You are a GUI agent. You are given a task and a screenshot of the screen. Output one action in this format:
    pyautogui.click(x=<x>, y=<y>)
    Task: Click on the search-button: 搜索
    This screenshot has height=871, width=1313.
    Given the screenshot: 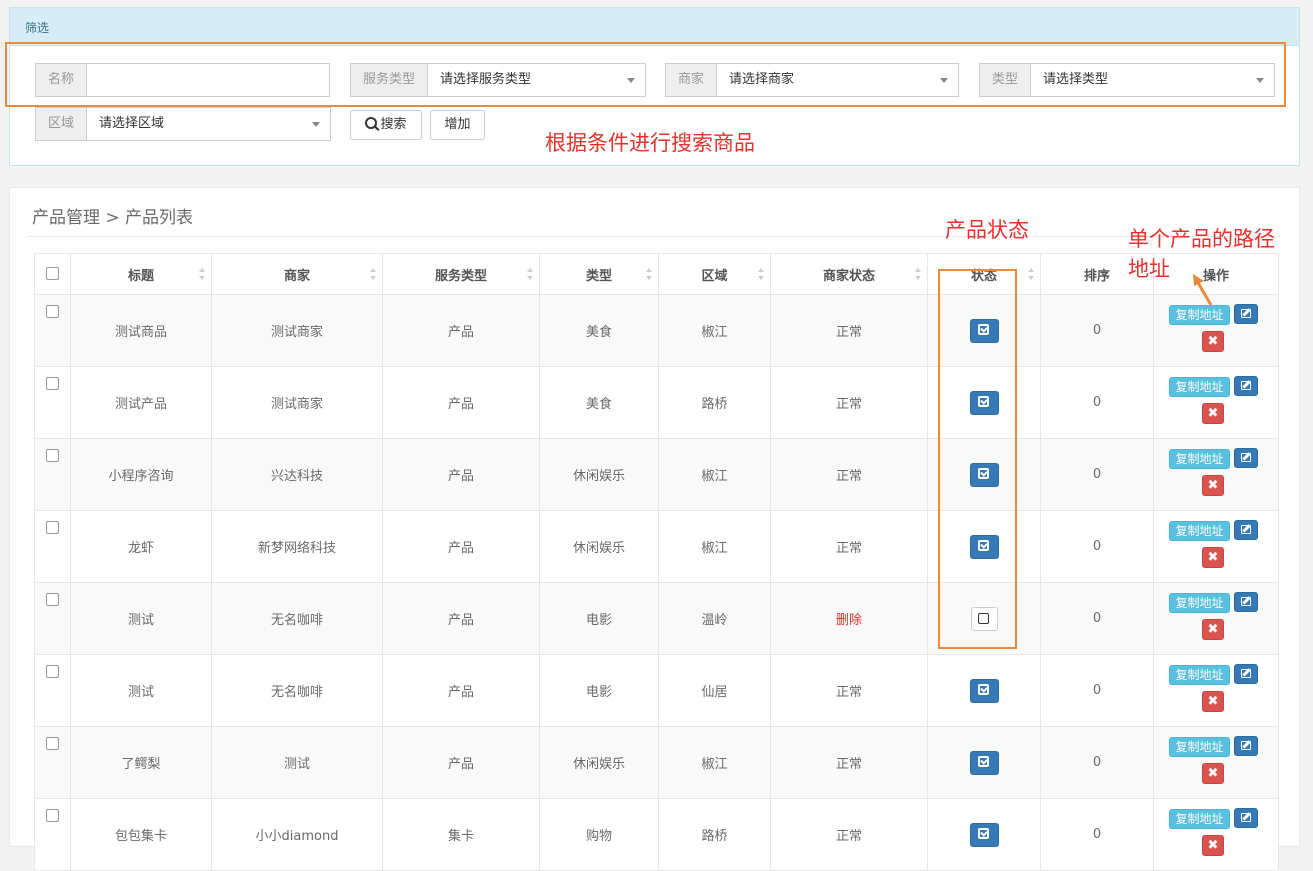 What is the action you would take?
    pyautogui.click(x=386, y=125)
    